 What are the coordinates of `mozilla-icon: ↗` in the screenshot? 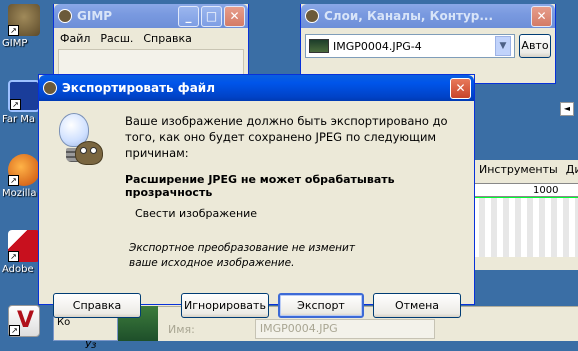 It's located at (24, 170).